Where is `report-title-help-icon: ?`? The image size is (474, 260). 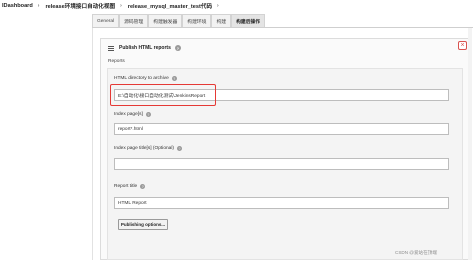 report-title-help-icon: ? is located at coordinates (143, 186).